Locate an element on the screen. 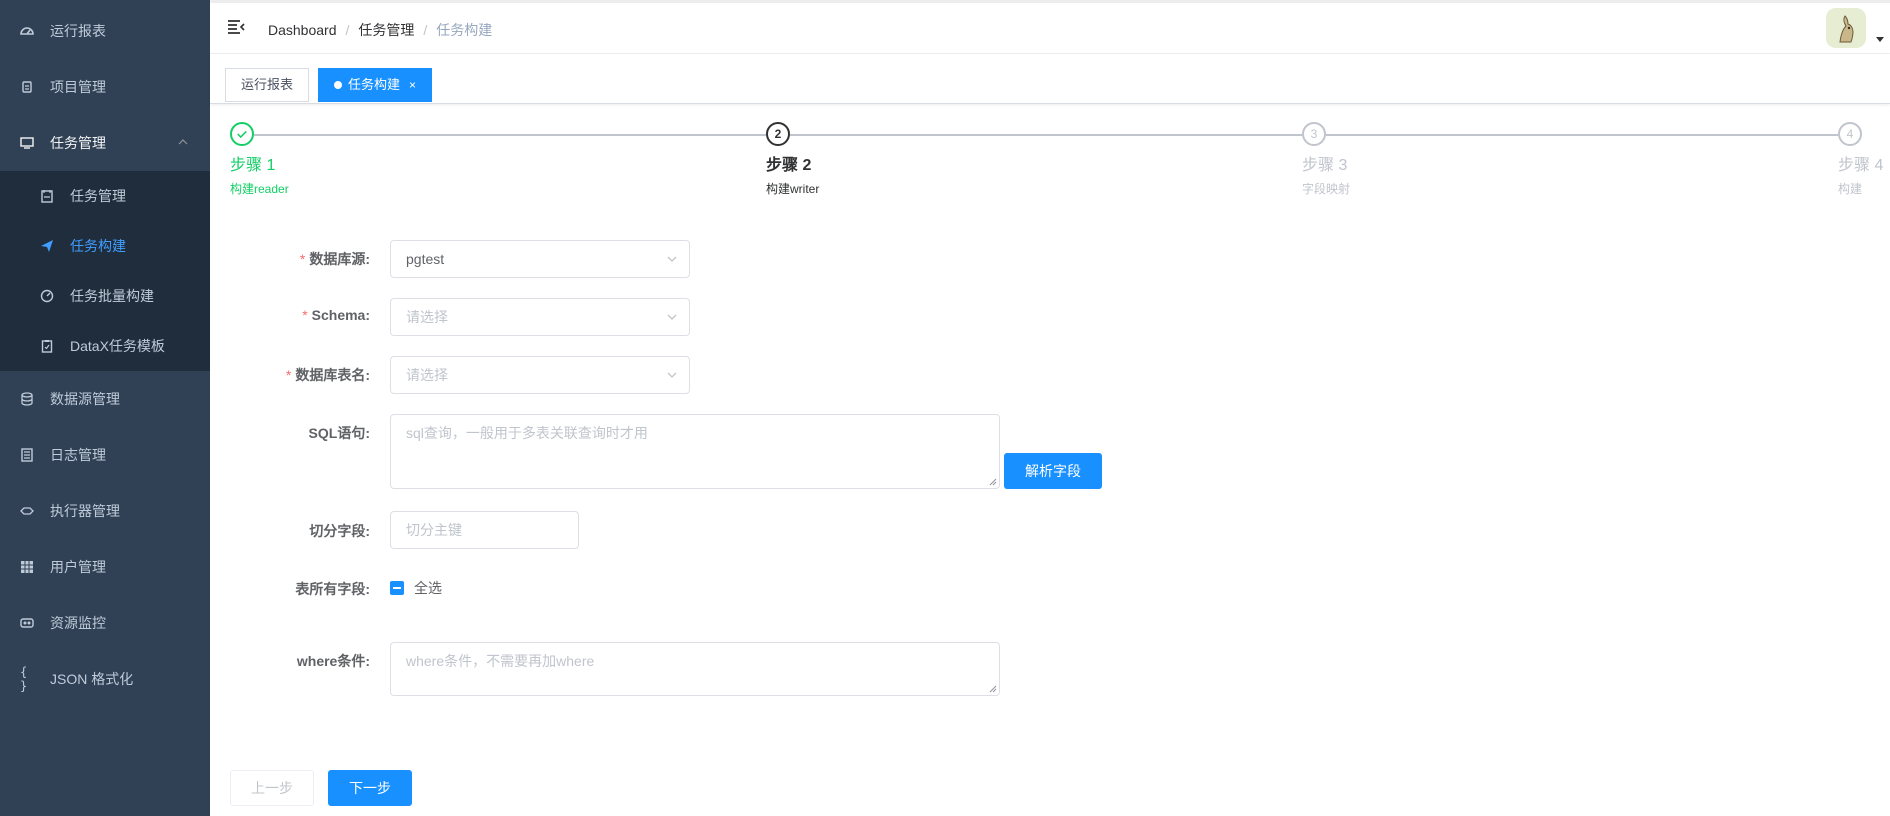 The width and height of the screenshot is (1890, 816). tag-task-build: 任务构建 × is located at coordinates (375, 85).